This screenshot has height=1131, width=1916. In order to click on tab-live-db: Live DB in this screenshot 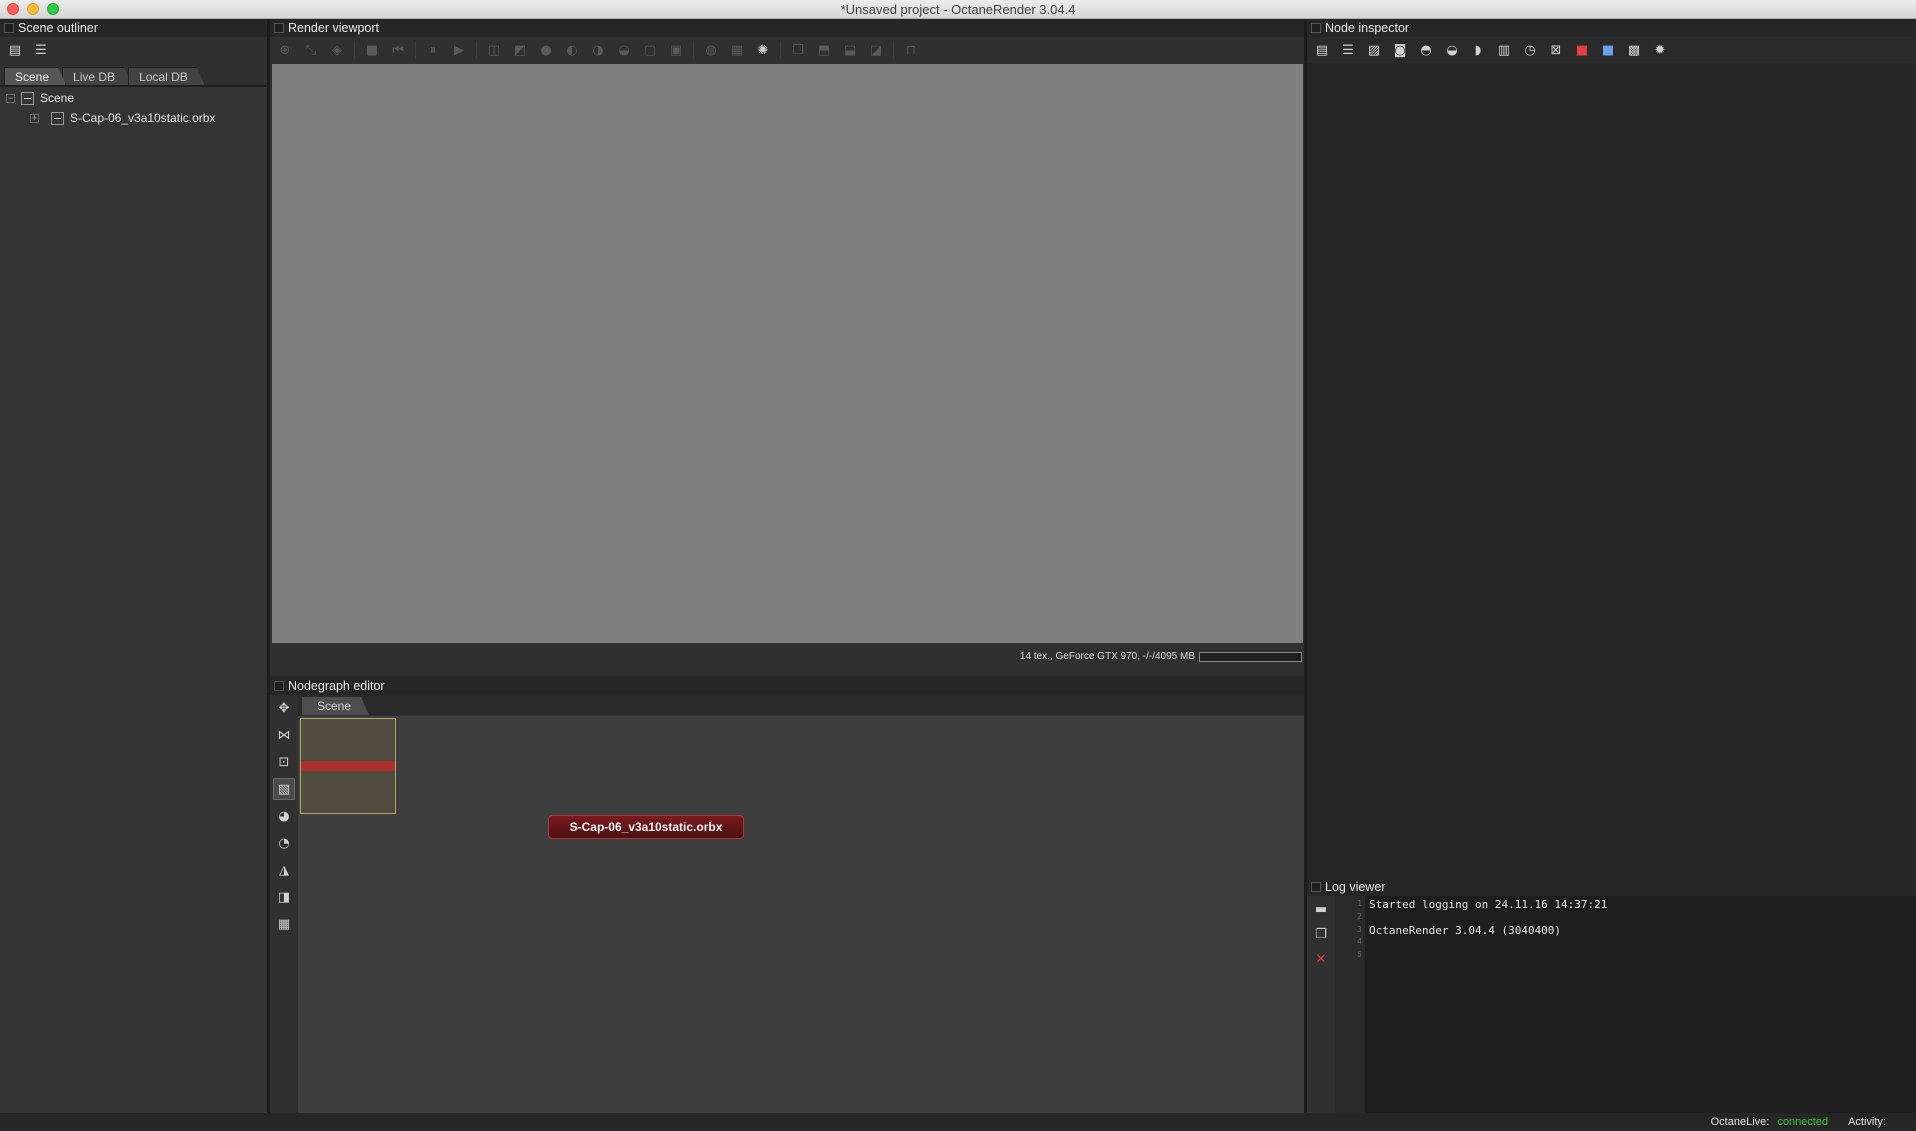, I will do `click(97, 76)`.